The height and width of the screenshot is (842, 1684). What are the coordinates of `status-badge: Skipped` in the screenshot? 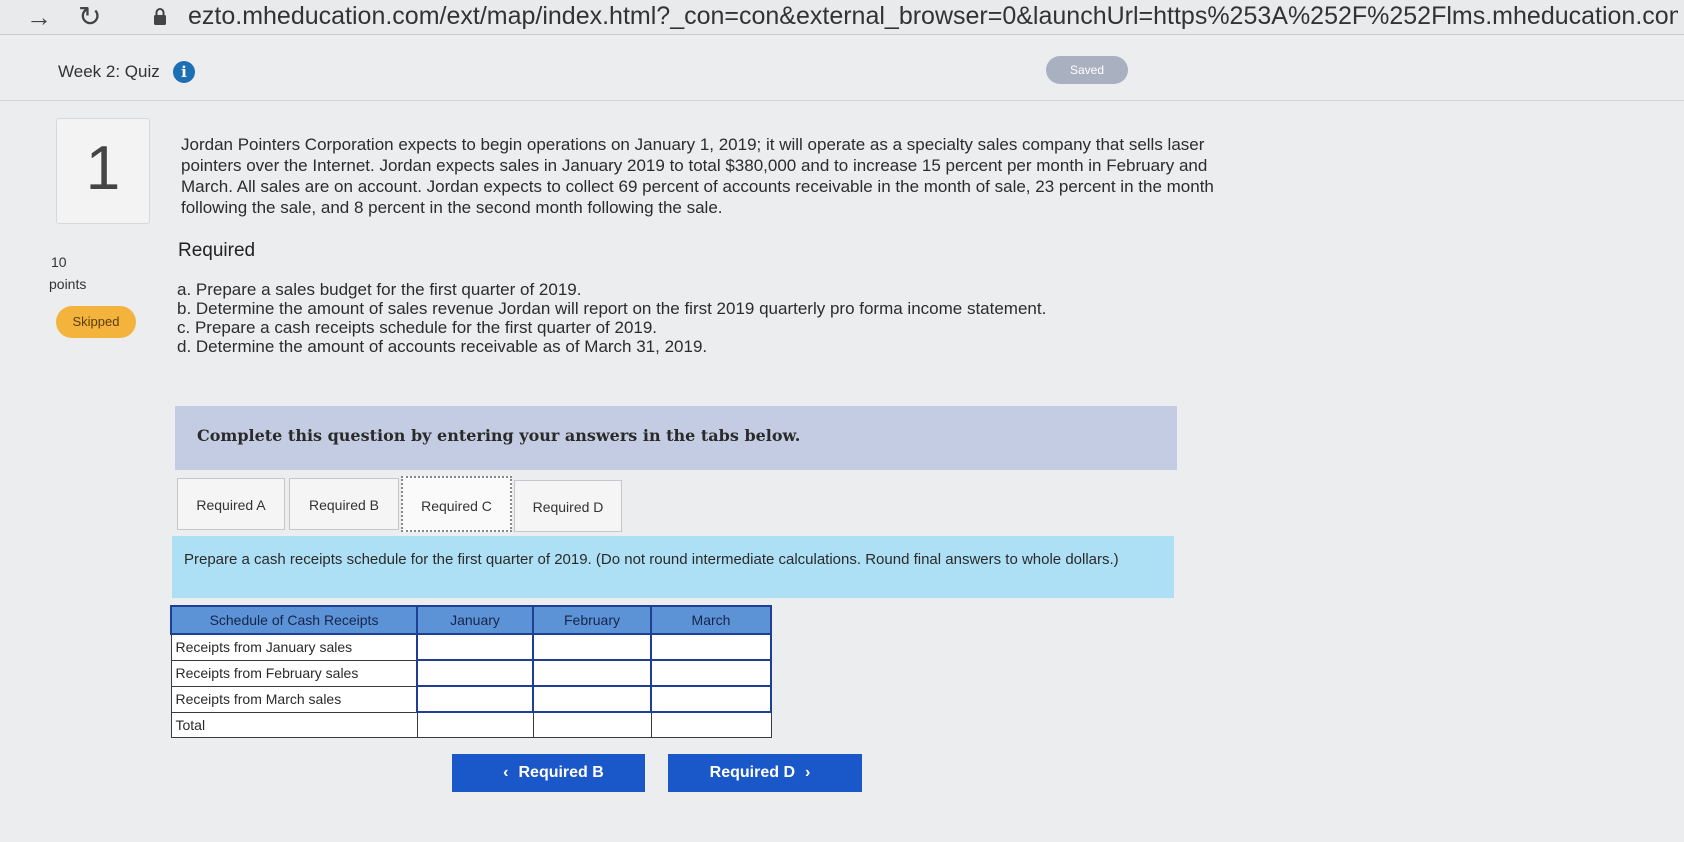 It's located at (96, 322).